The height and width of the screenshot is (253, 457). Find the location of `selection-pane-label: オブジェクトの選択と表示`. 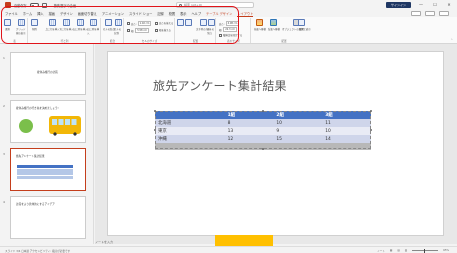

selection-pane-label: オブジェクトの選択と表示 is located at coordinates (296, 29).